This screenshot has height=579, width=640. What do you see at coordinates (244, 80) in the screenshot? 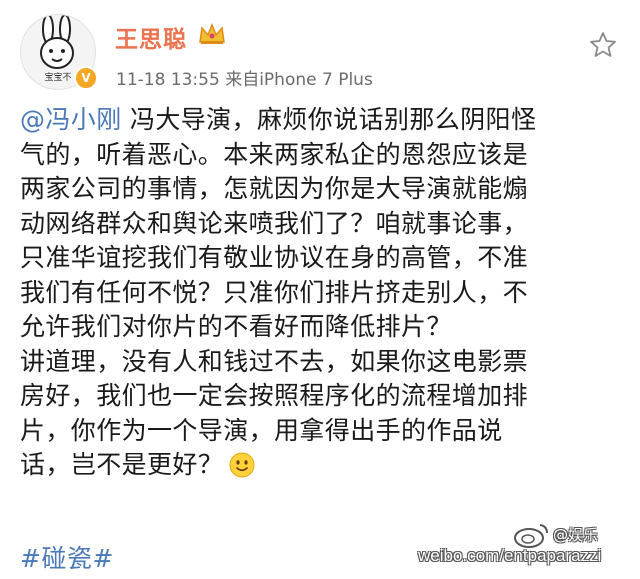
I see `post-meta: 11-18 13:55 来自iPhone 7 Plus` at bounding box center [244, 80].